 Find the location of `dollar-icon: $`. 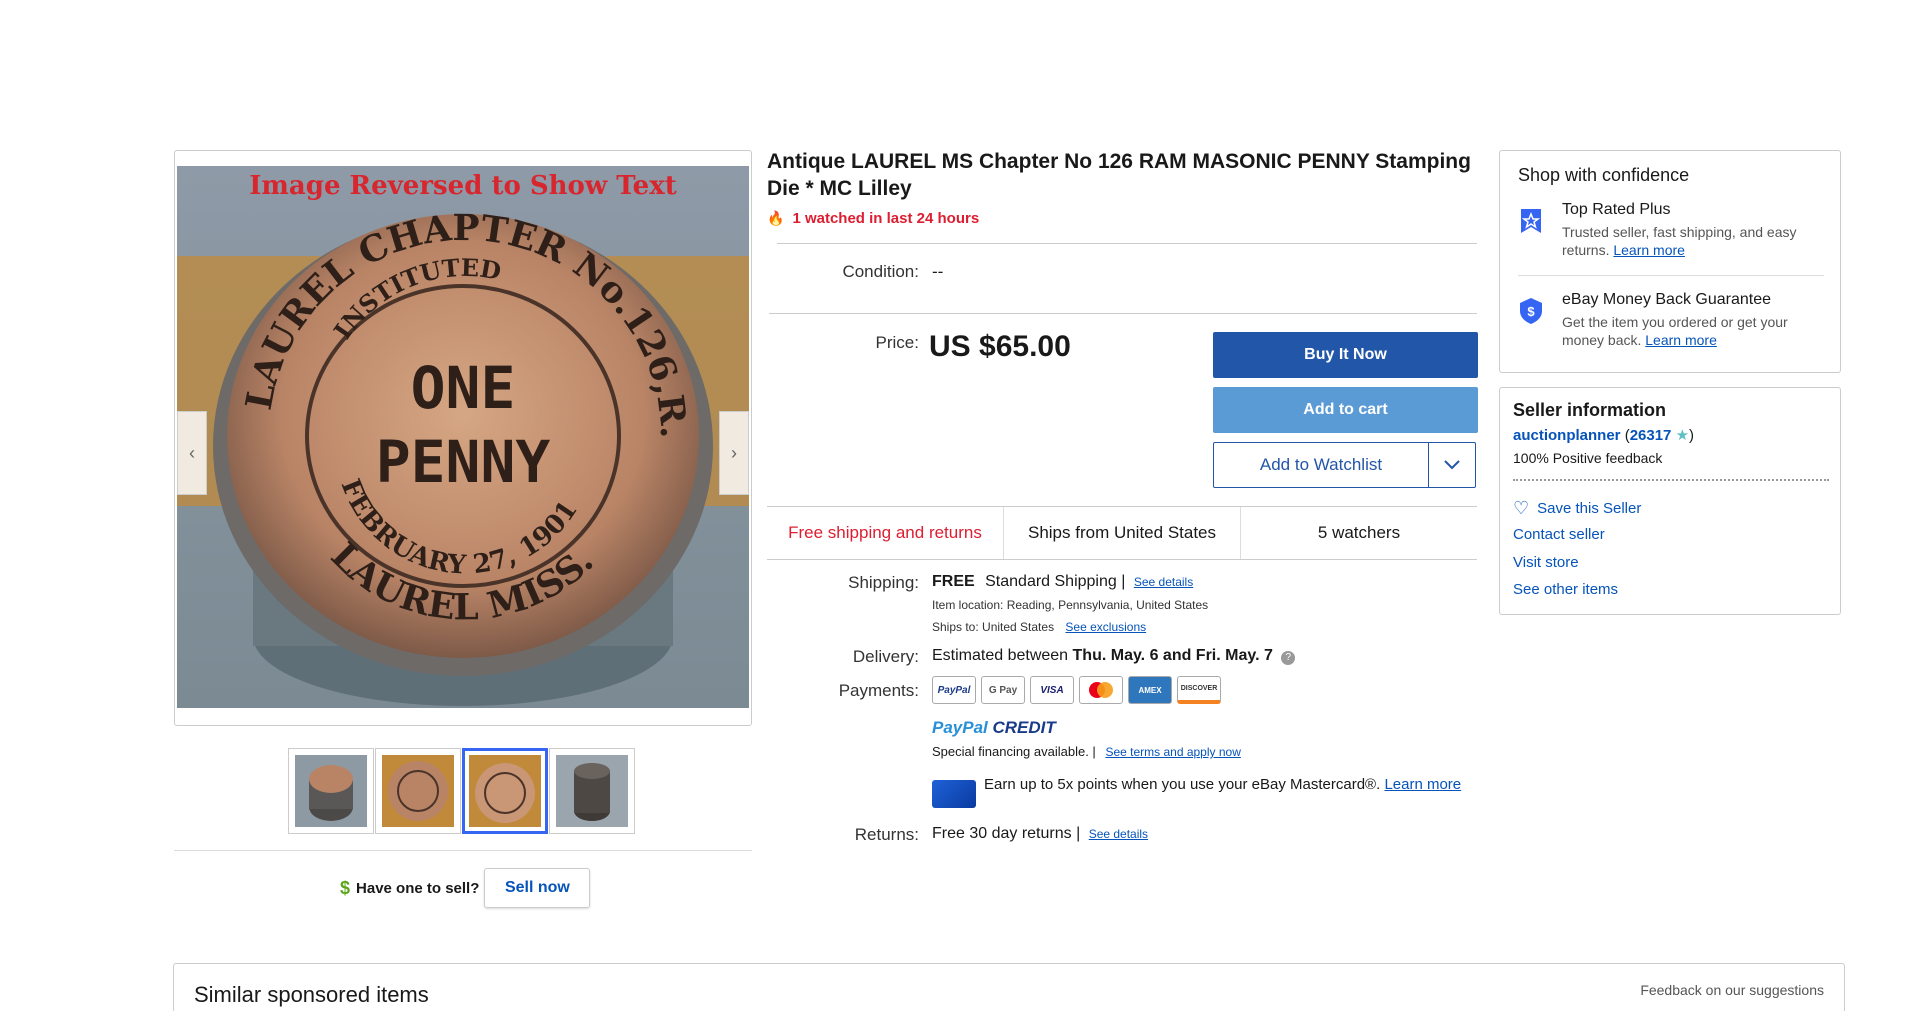

dollar-icon: $ is located at coordinates (345, 887).